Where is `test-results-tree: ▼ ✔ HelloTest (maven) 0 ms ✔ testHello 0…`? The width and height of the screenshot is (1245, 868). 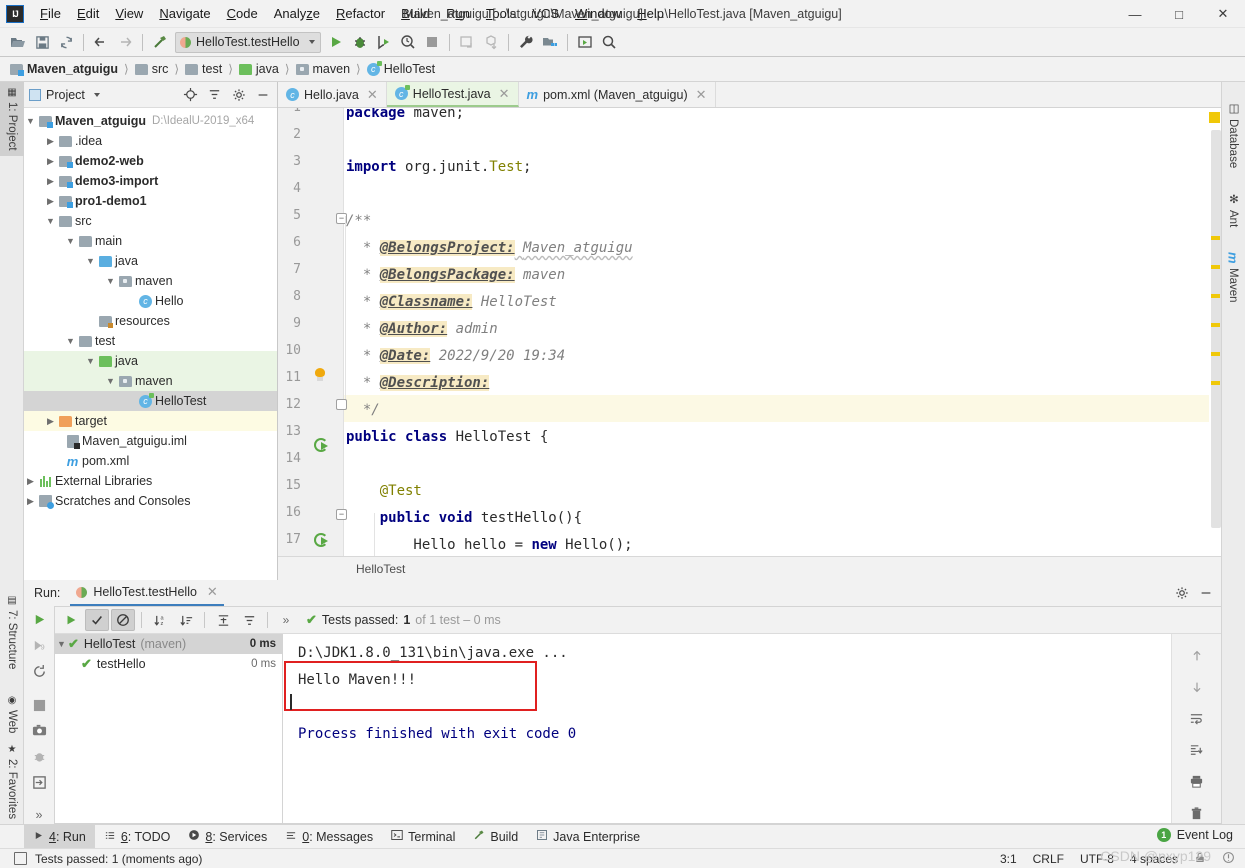 test-results-tree: ▼ ✔ HelloTest (maven) 0 ms ✔ testHello 0… is located at coordinates (169, 728).